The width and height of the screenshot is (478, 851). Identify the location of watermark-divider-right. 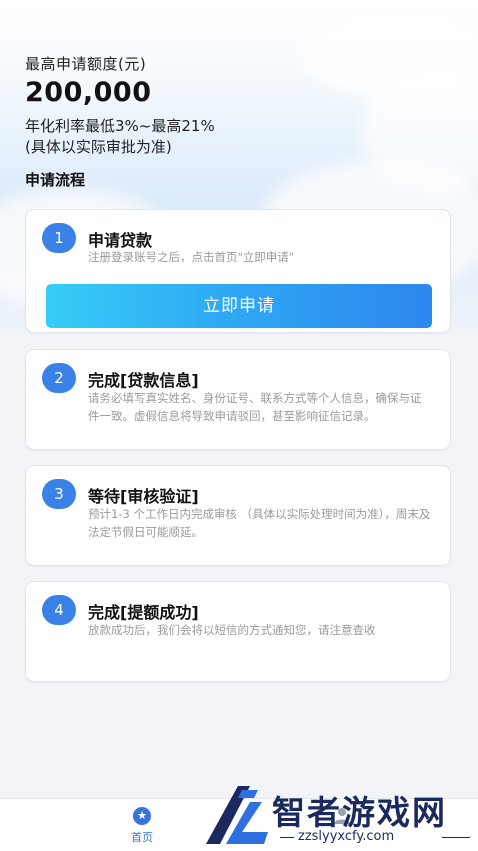
(456, 837).